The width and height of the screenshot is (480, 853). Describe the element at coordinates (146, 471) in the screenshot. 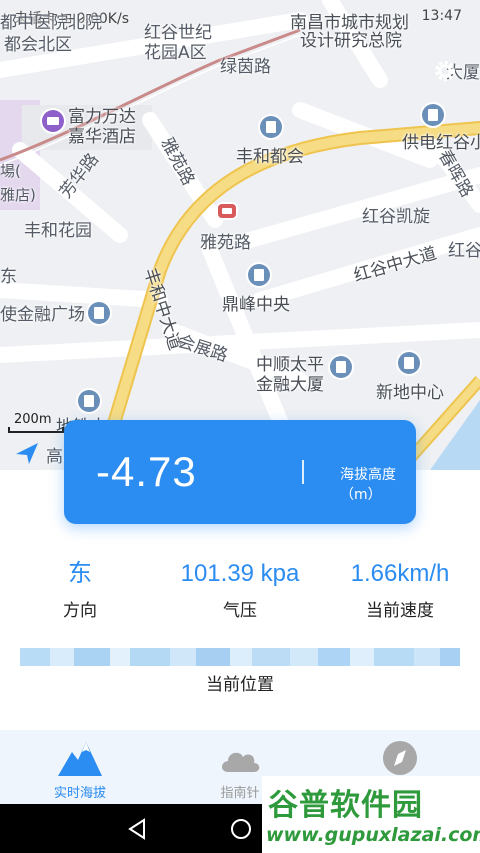

I see `altitude-value: -4.73` at that location.